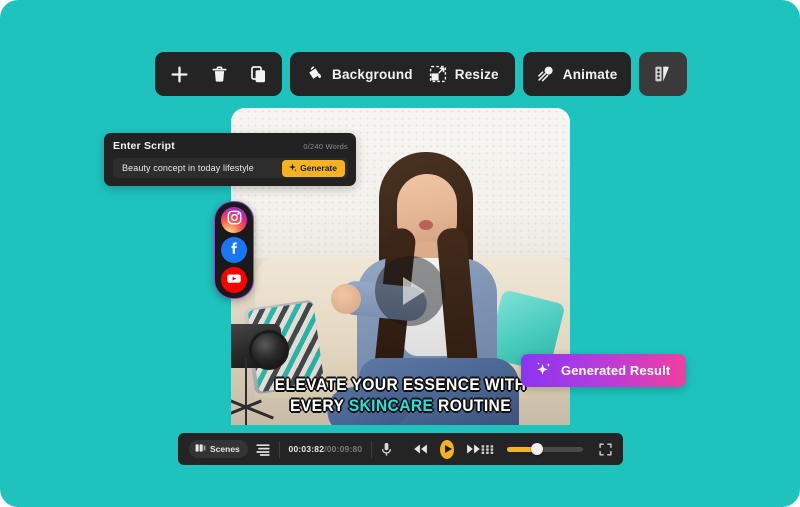  I want to click on script-input-row: Generate, so click(230, 168).